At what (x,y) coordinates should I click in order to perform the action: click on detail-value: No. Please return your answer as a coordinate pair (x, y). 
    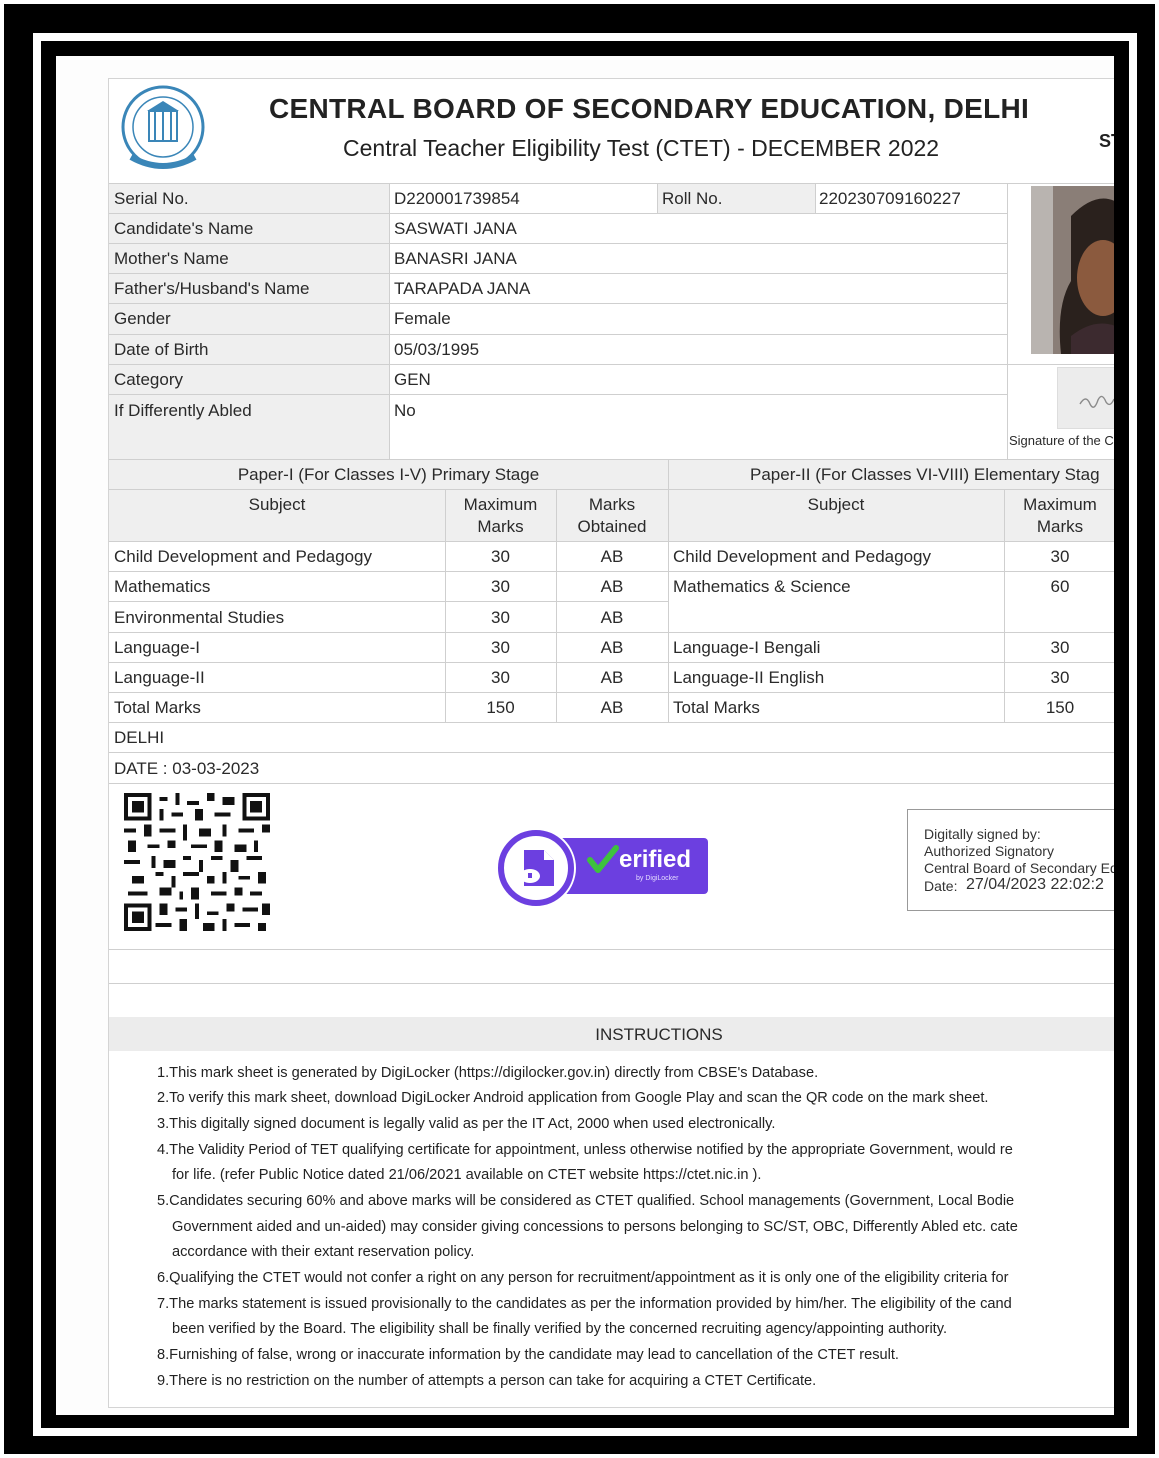
    Looking at the image, I should click on (405, 410).